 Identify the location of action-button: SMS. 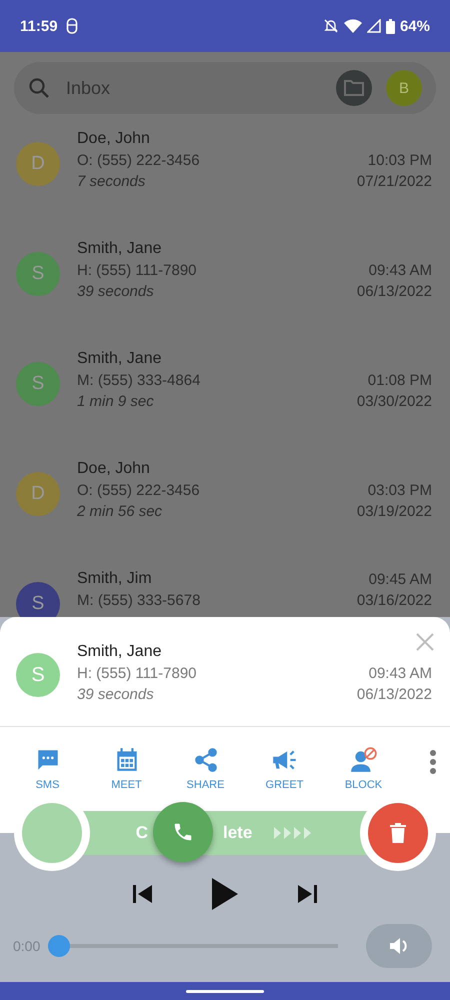
(47, 769).